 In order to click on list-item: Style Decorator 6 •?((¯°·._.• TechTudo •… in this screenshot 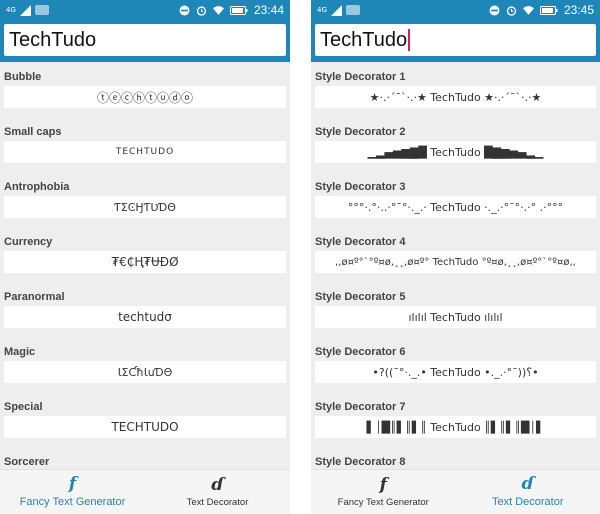, I will do `click(455, 364)`.